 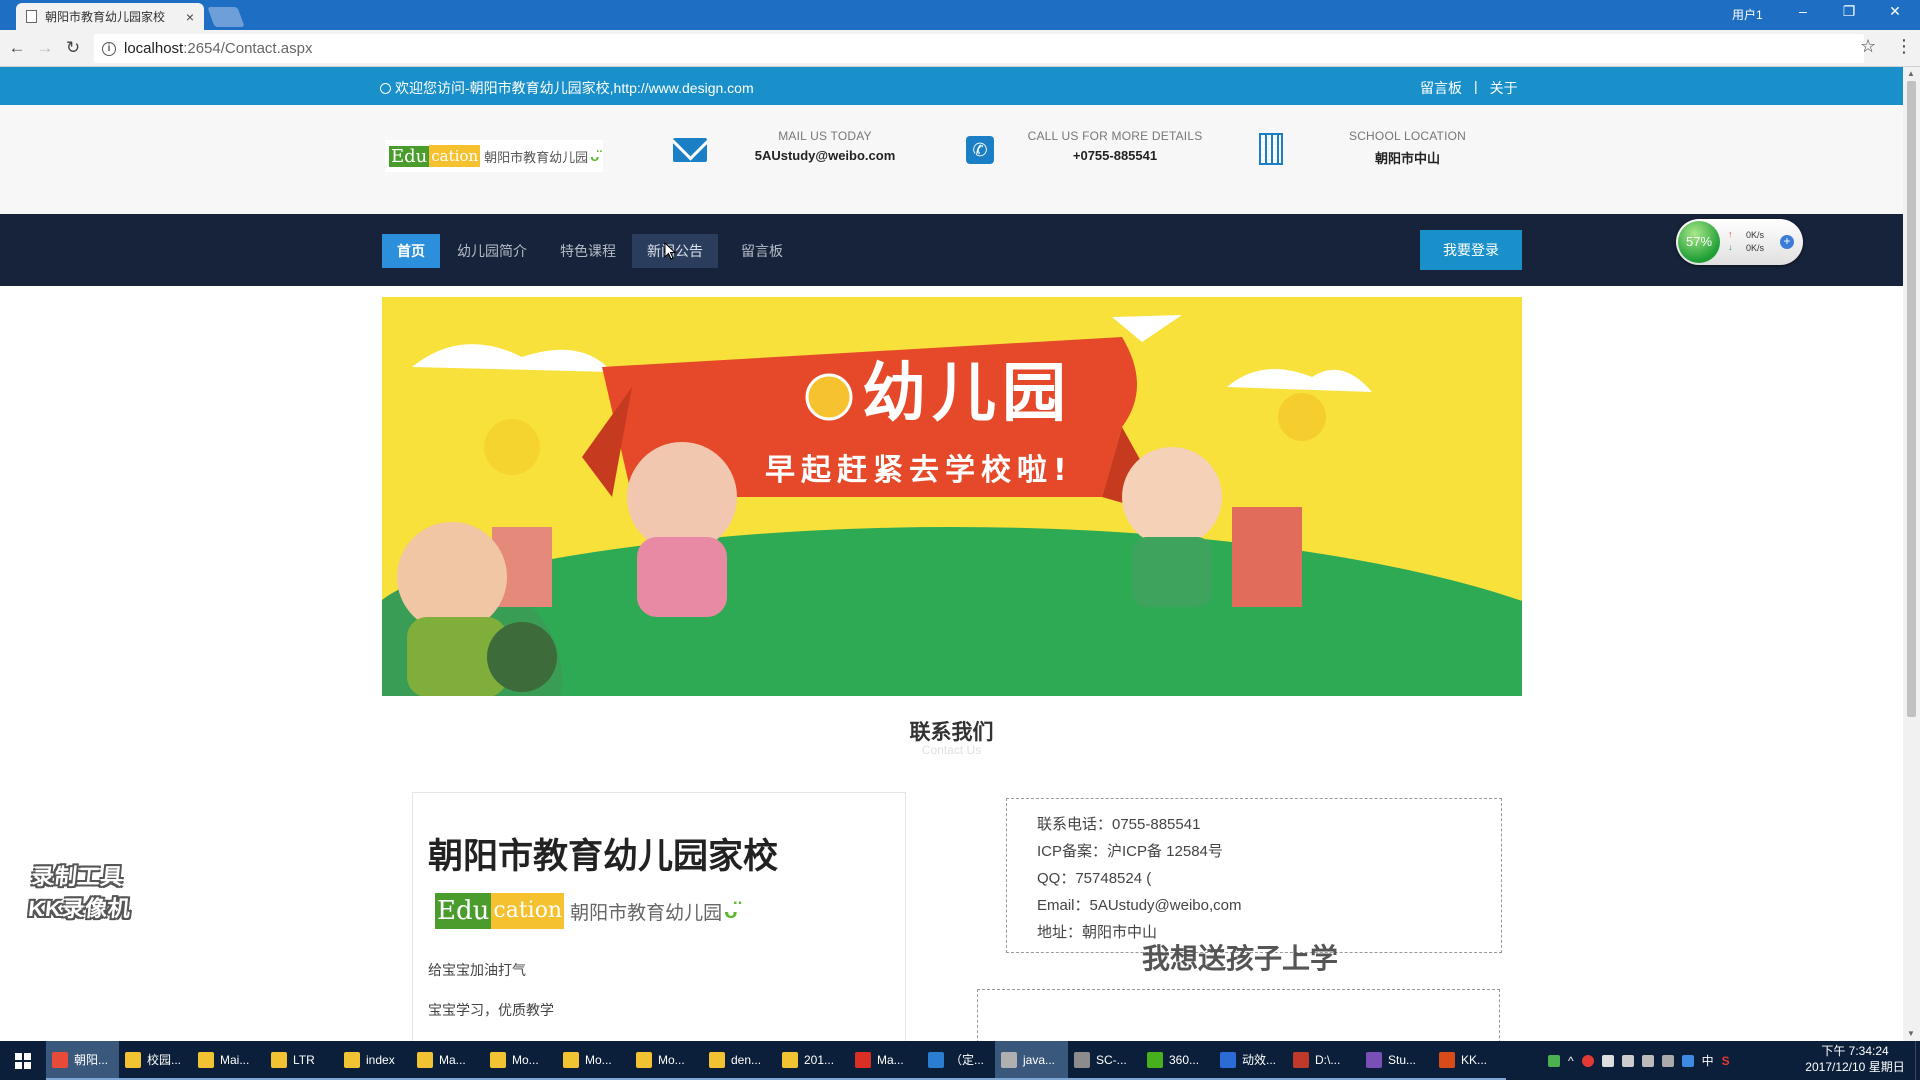 I want to click on bookmark-star-icon: ☆, so click(x=1868, y=46).